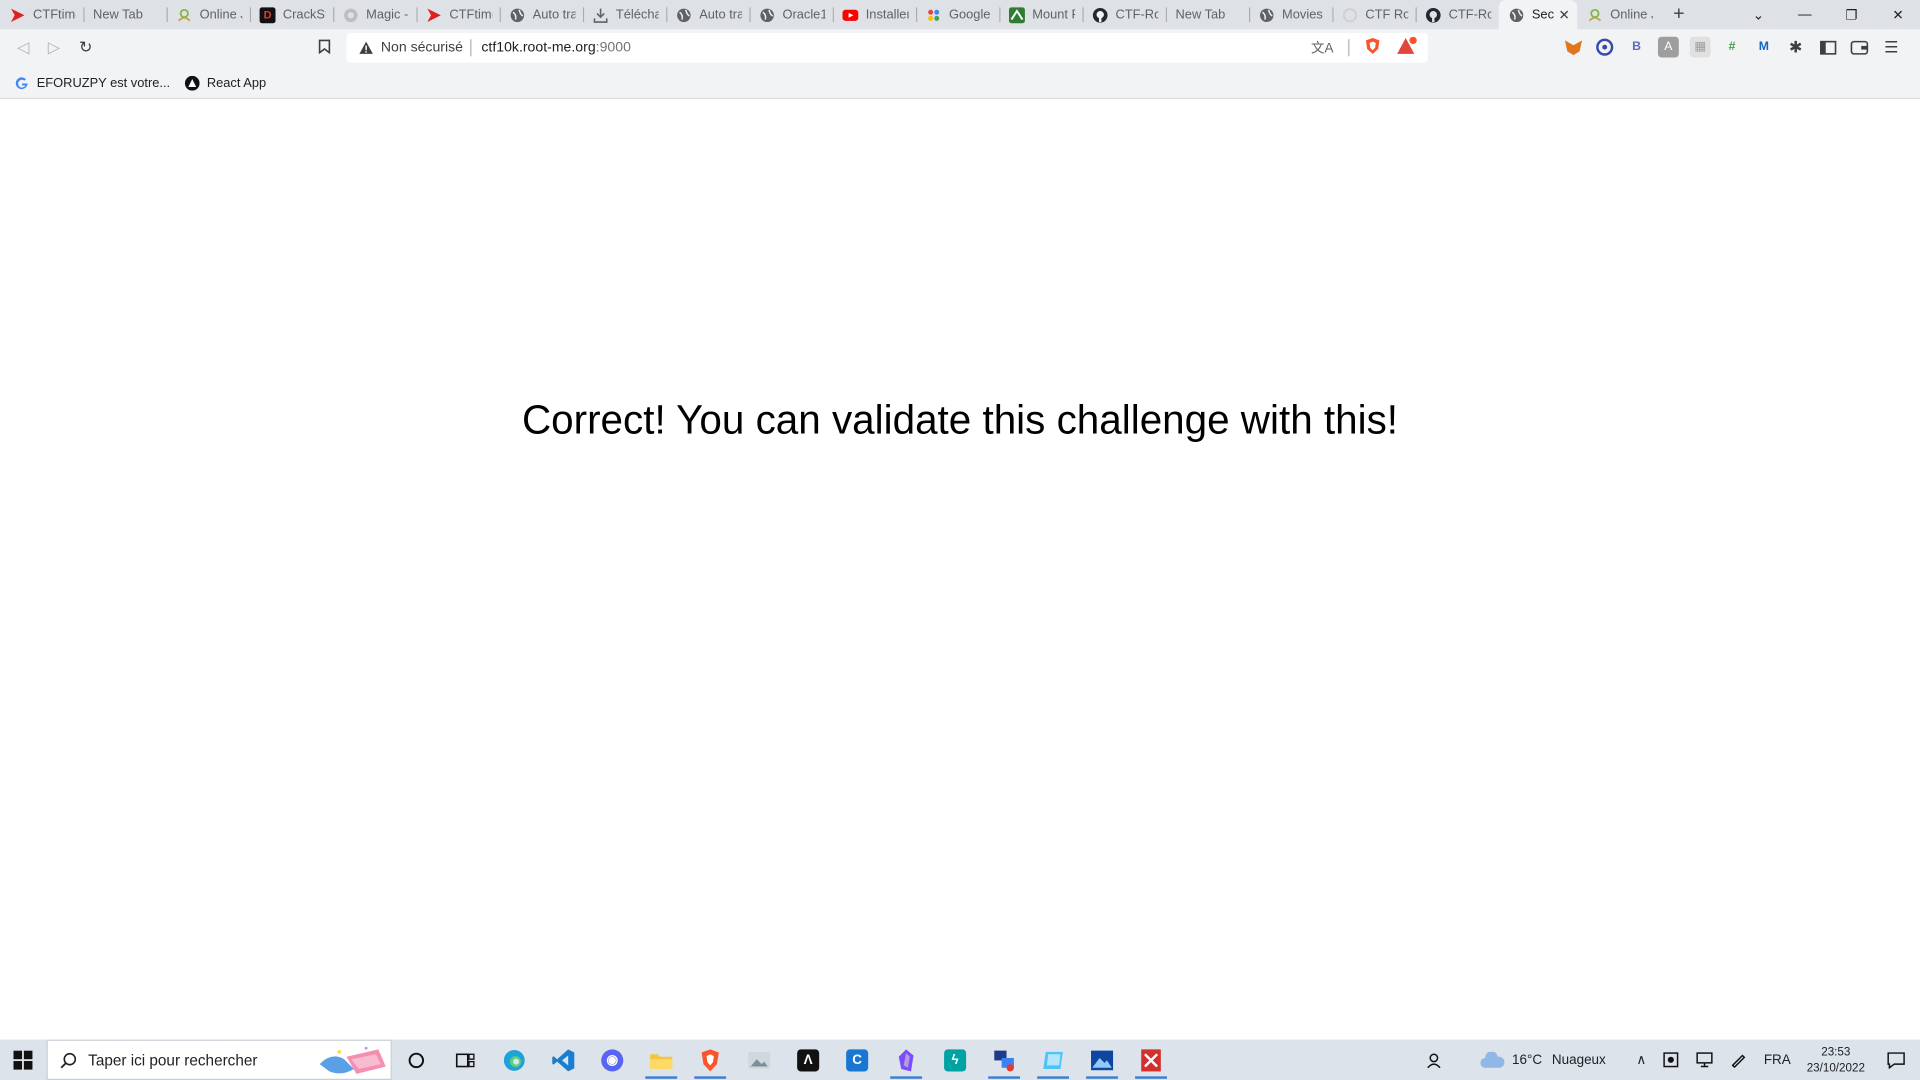  I want to click on taskbar-app-pdf, so click(1151, 1060).